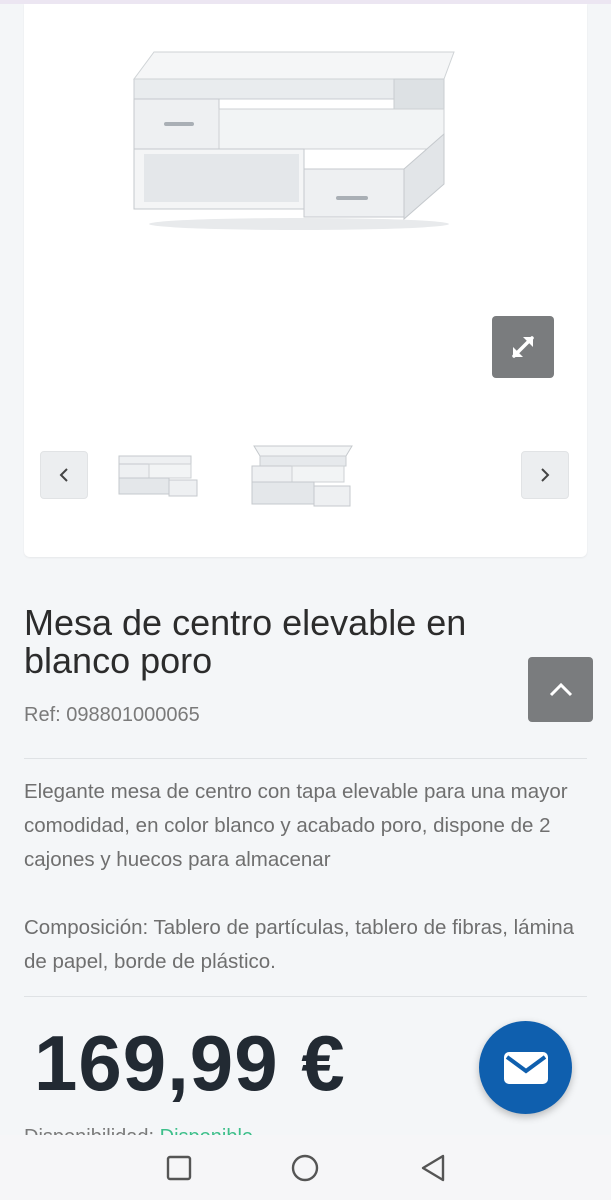 The width and height of the screenshot is (611, 1200). Describe the element at coordinates (206, 1130) in the screenshot. I see `availability-value: Disponible` at that location.